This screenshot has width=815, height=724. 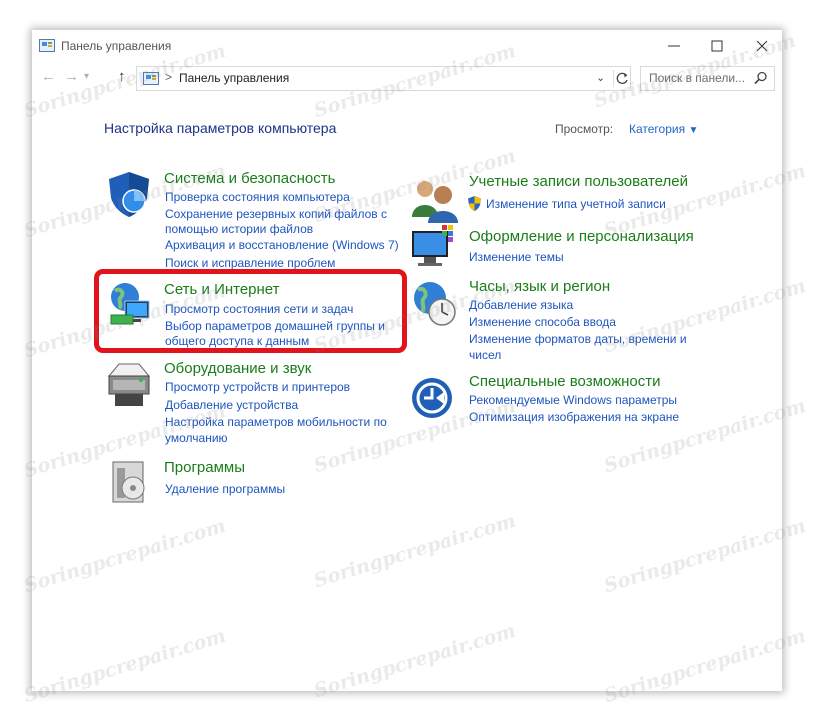 What do you see at coordinates (47, 45) in the screenshot?
I see `control-panel-icon` at bounding box center [47, 45].